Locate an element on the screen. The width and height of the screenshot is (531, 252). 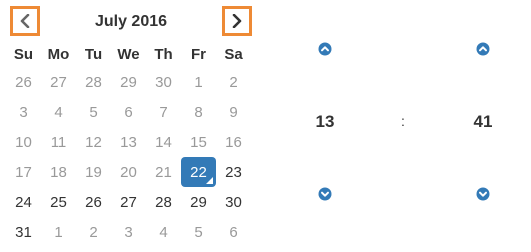
calendar-day: 11 is located at coordinates (58, 142).